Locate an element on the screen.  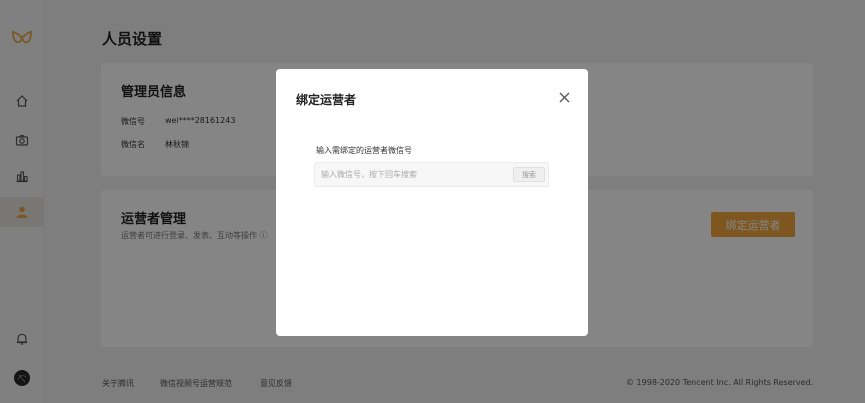
search-input is located at coordinates (410, 174).